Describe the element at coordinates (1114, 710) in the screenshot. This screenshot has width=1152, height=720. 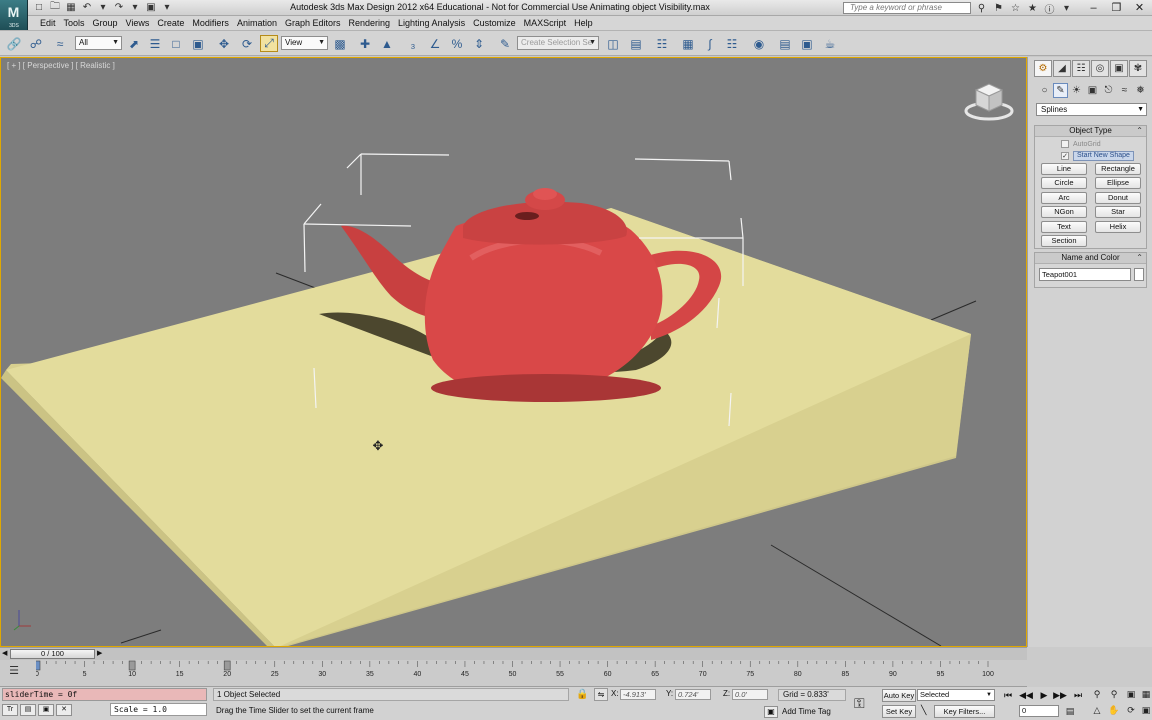
I see `pan-view-icon: ✋` at that location.